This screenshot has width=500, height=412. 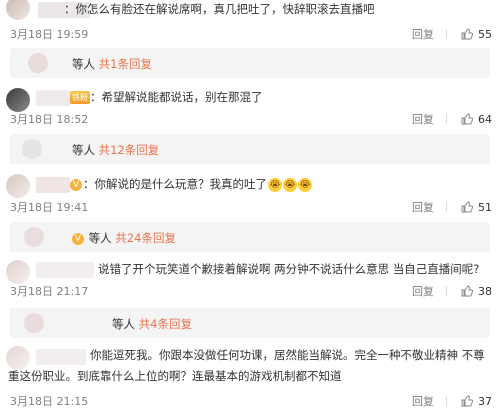 What do you see at coordinates (49, 119) in the screenshot?
I see `comment-date: 3月18日 18:52` at bounding box center [49, 119].